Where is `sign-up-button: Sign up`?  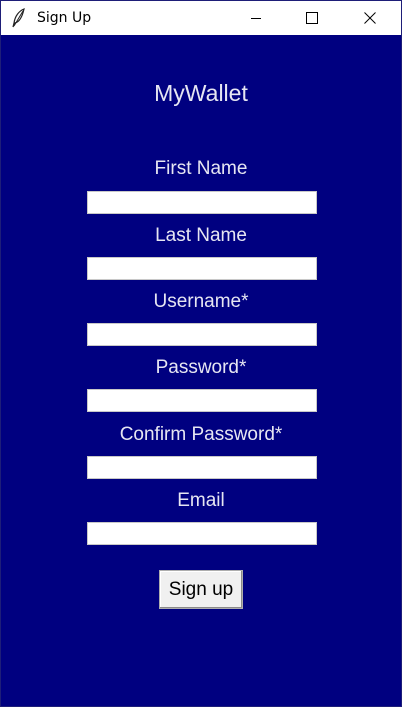 sign-up-button: Sign up is located at coordinates (201, 589).